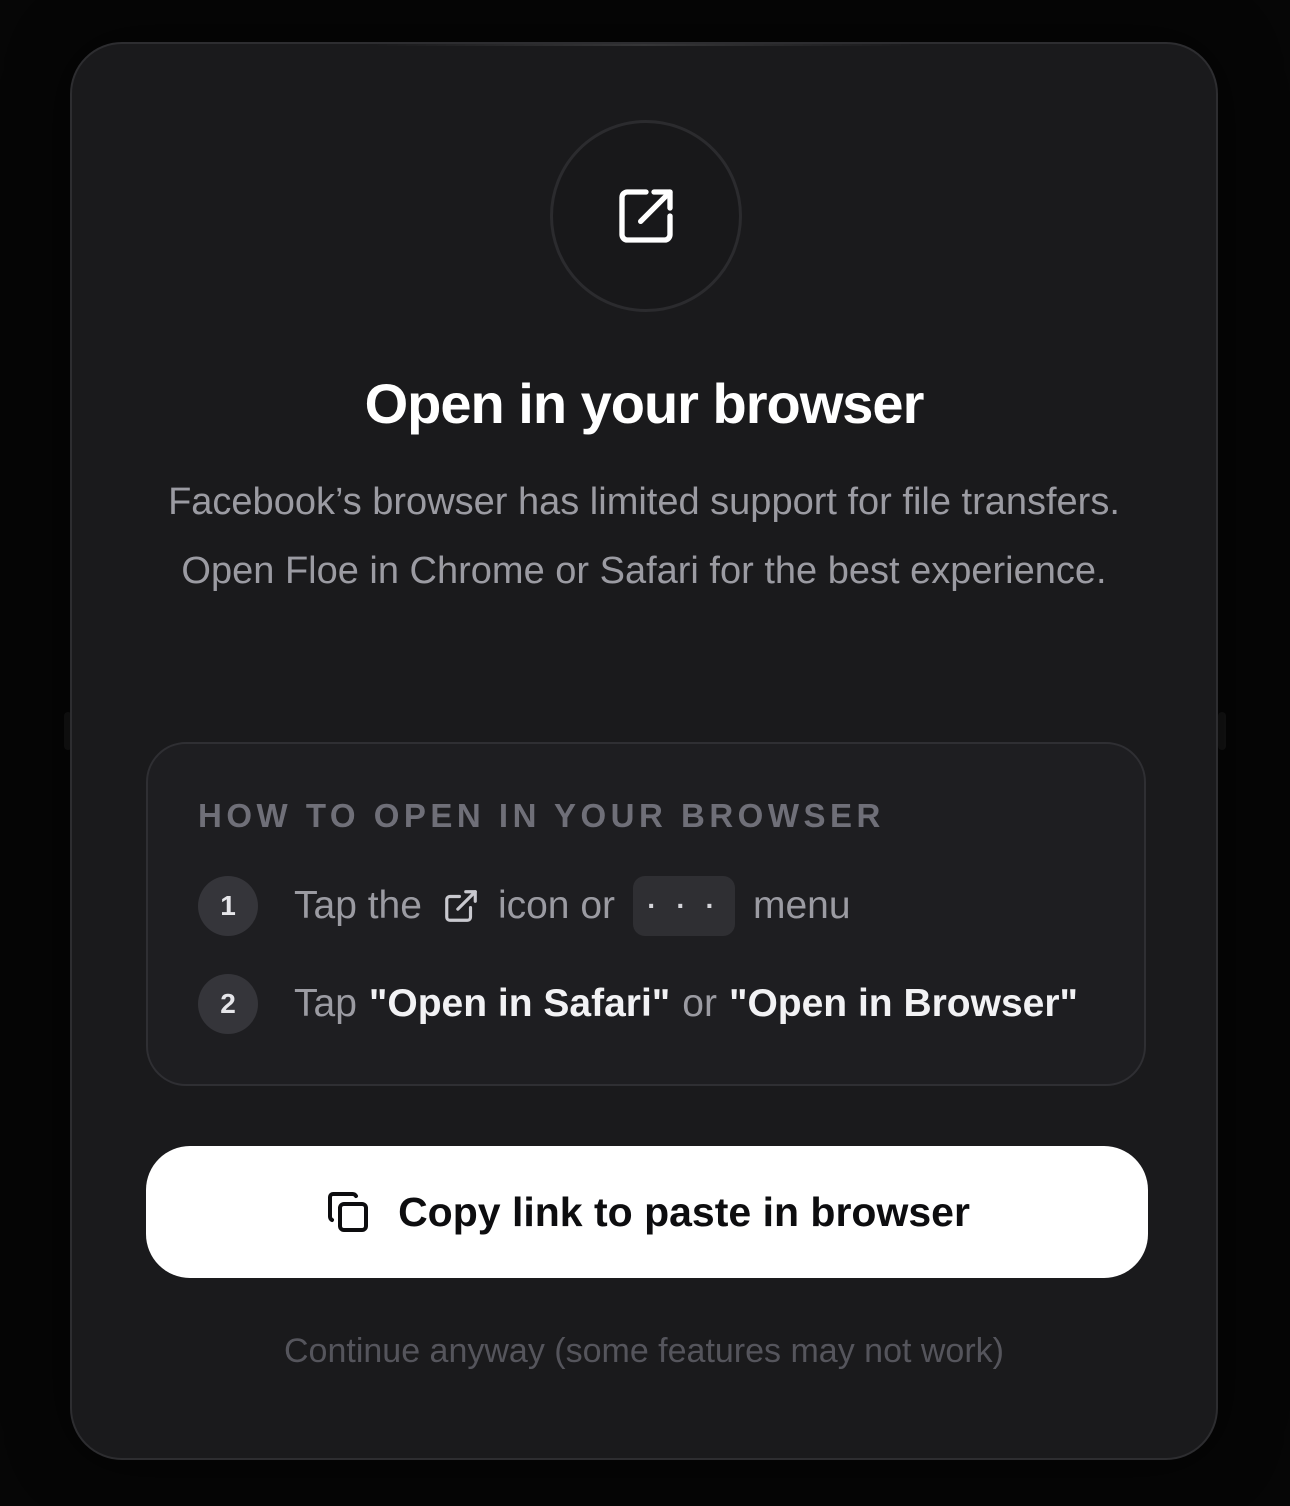 The height and width of the screenshot is (1506, 1290). Describe the element at coordinates (348, 1212) in the screenshot. I see `copy-icon` at that location.